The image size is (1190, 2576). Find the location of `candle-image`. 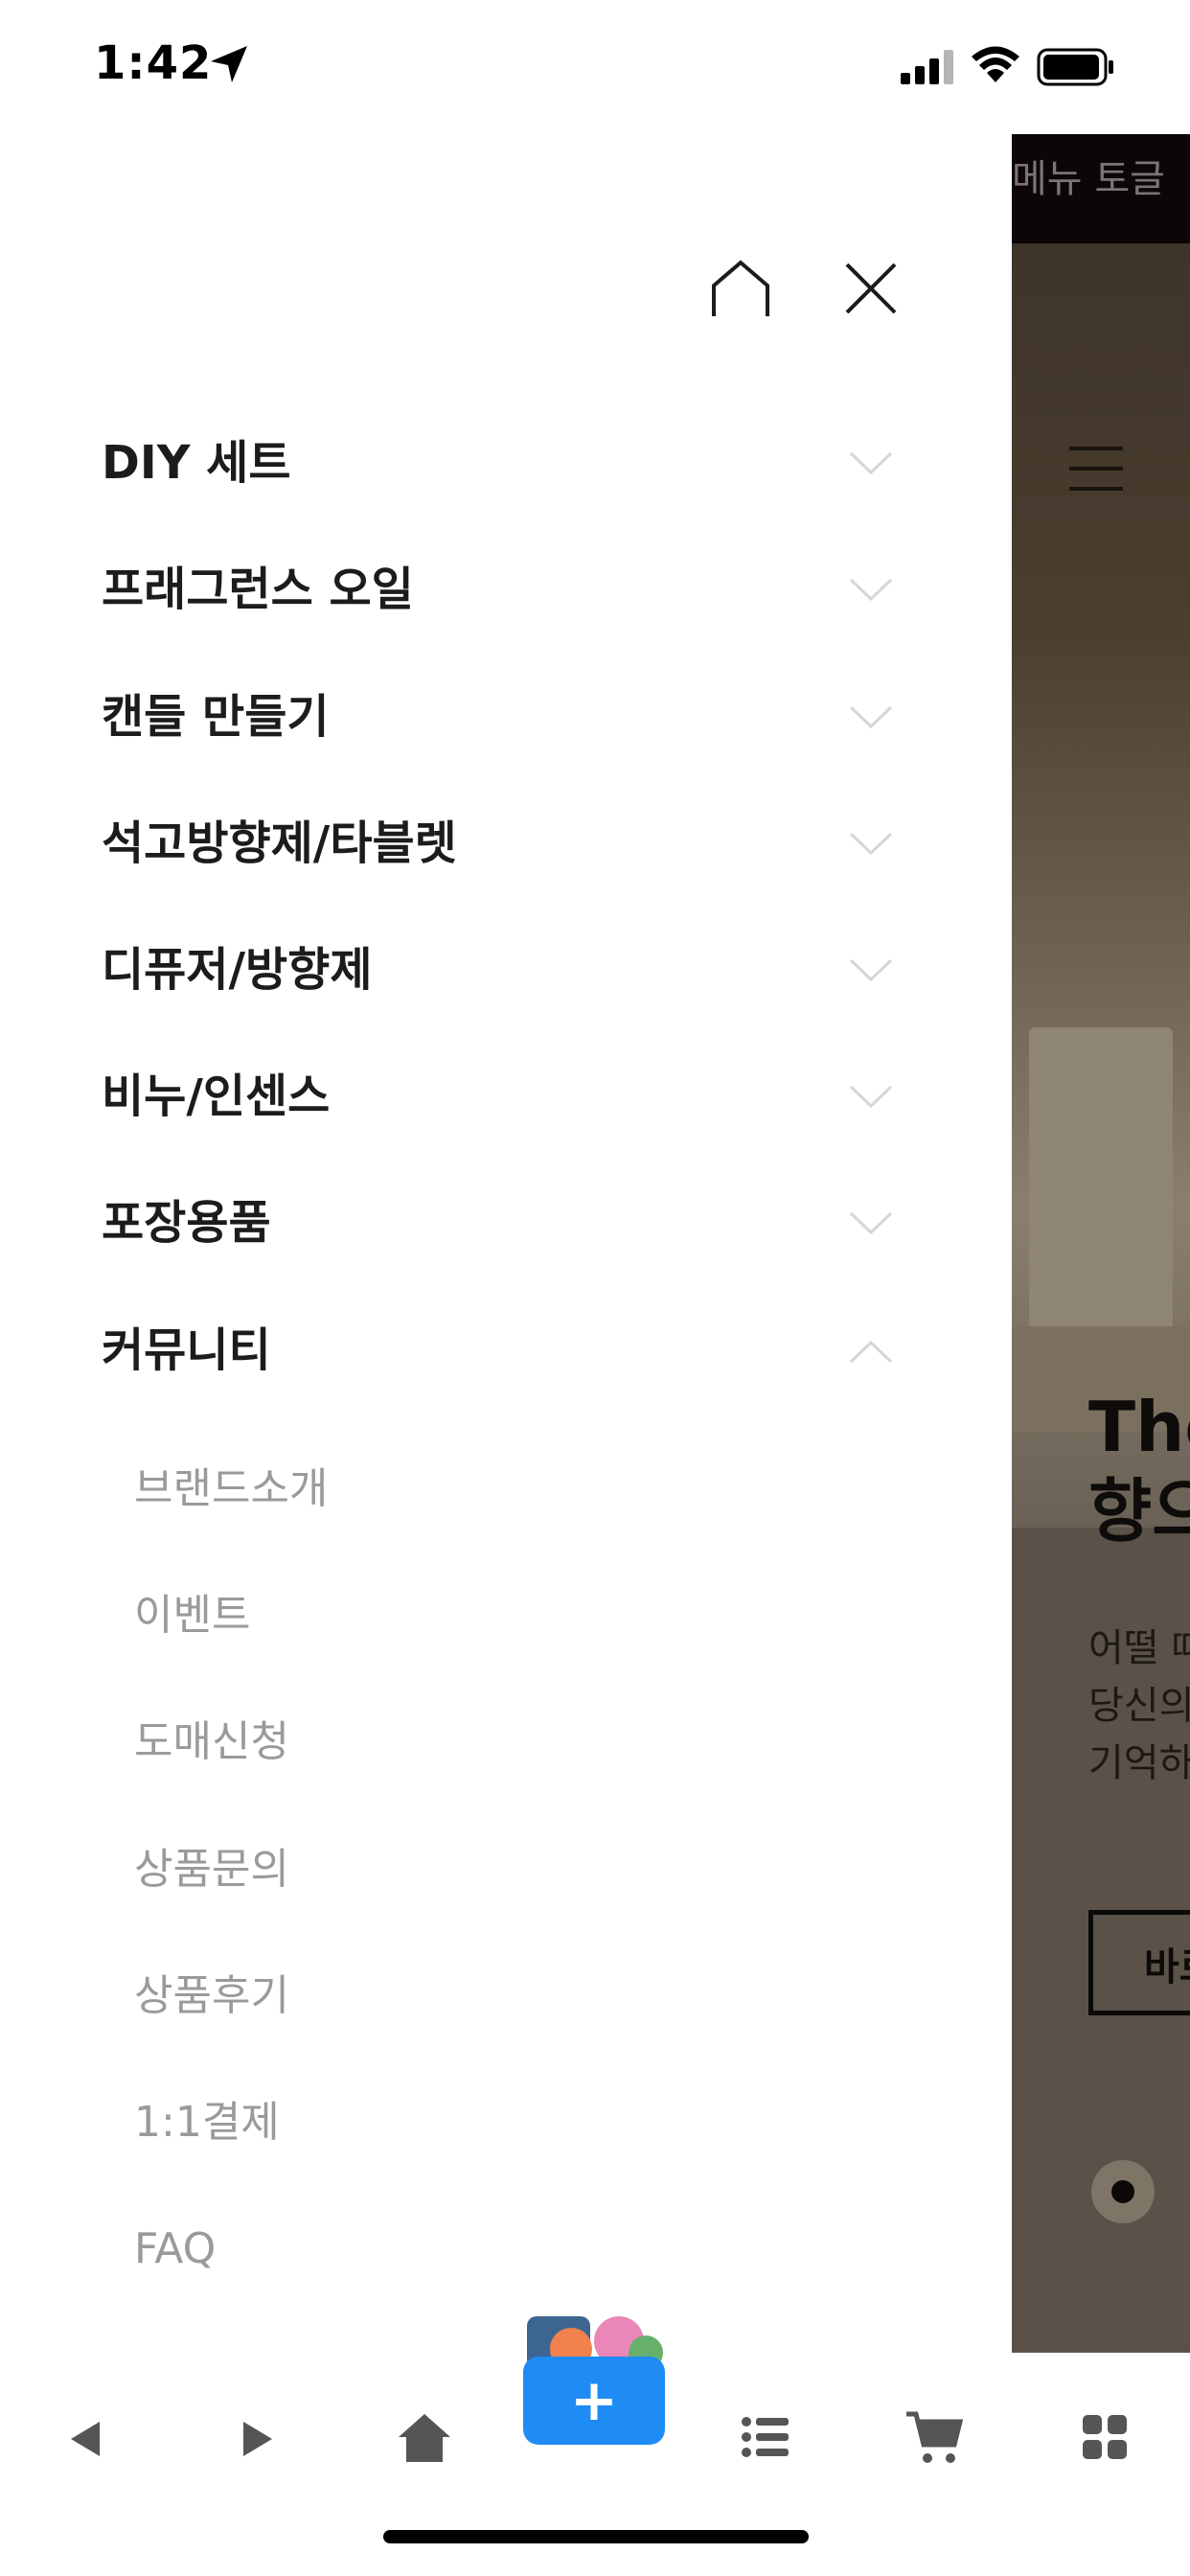

candle-image is located at coordinates (1101, 1180).